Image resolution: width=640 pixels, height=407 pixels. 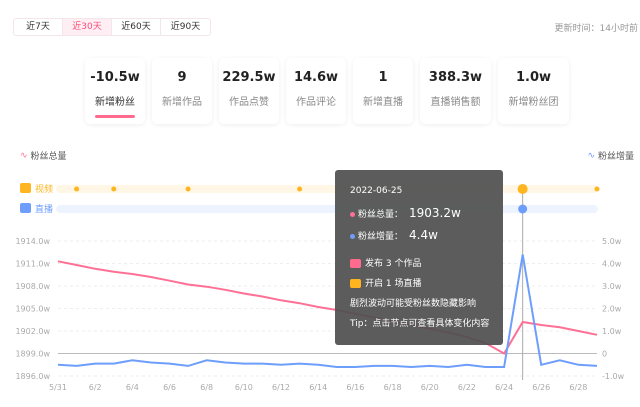 I want to click on y-right-tick: 0, so click(x=604, y=354).